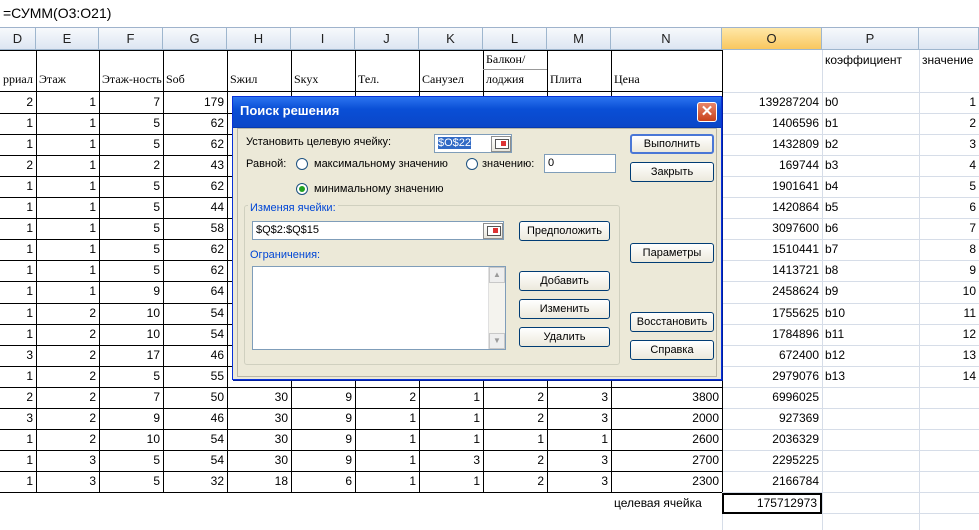 The image size is (979, 530). What do you see at coordinates (870, 39) in the screenshot?
I see `column-header-p: P` at bounding box center [870, 39].